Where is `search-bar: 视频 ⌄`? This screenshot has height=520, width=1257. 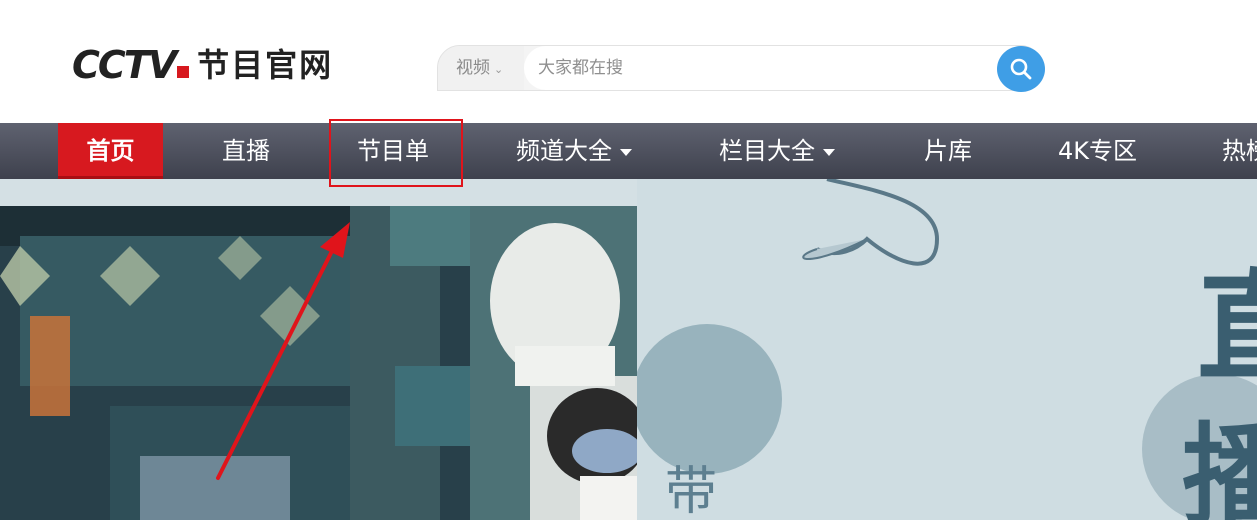 search-bar: 视频 ⌄ is located at coordinates (740, 68).